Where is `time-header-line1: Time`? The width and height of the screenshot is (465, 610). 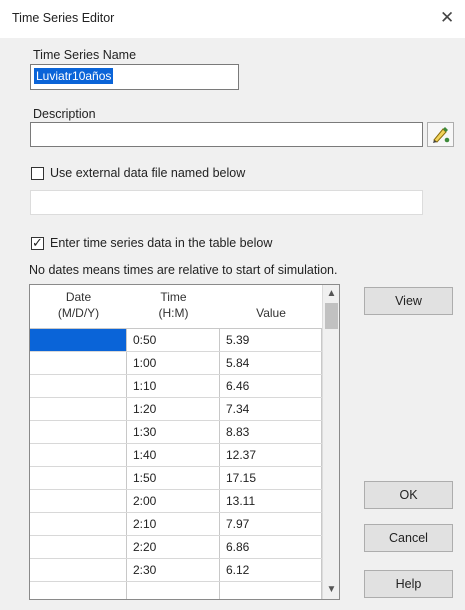 time-header-line1: Time is located at coordinates (173, 297).